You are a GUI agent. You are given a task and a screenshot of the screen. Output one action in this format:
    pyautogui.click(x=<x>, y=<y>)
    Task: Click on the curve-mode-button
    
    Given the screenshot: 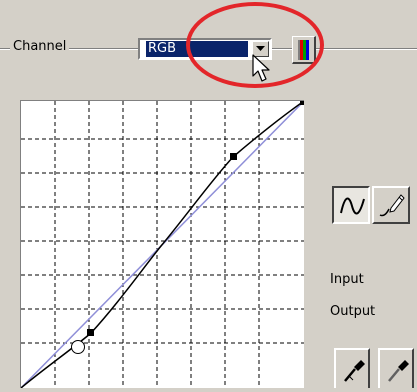 What is the action you would take?
    pyautogui.click(x=351, y=205)
    